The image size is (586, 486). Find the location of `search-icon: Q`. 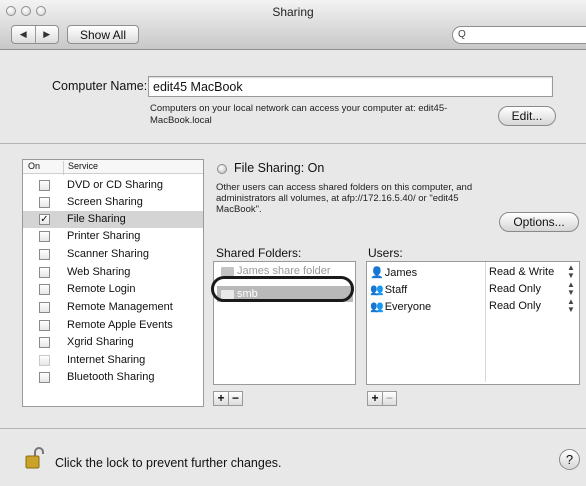

search-icon: Q is located at coordinates (462, 34).